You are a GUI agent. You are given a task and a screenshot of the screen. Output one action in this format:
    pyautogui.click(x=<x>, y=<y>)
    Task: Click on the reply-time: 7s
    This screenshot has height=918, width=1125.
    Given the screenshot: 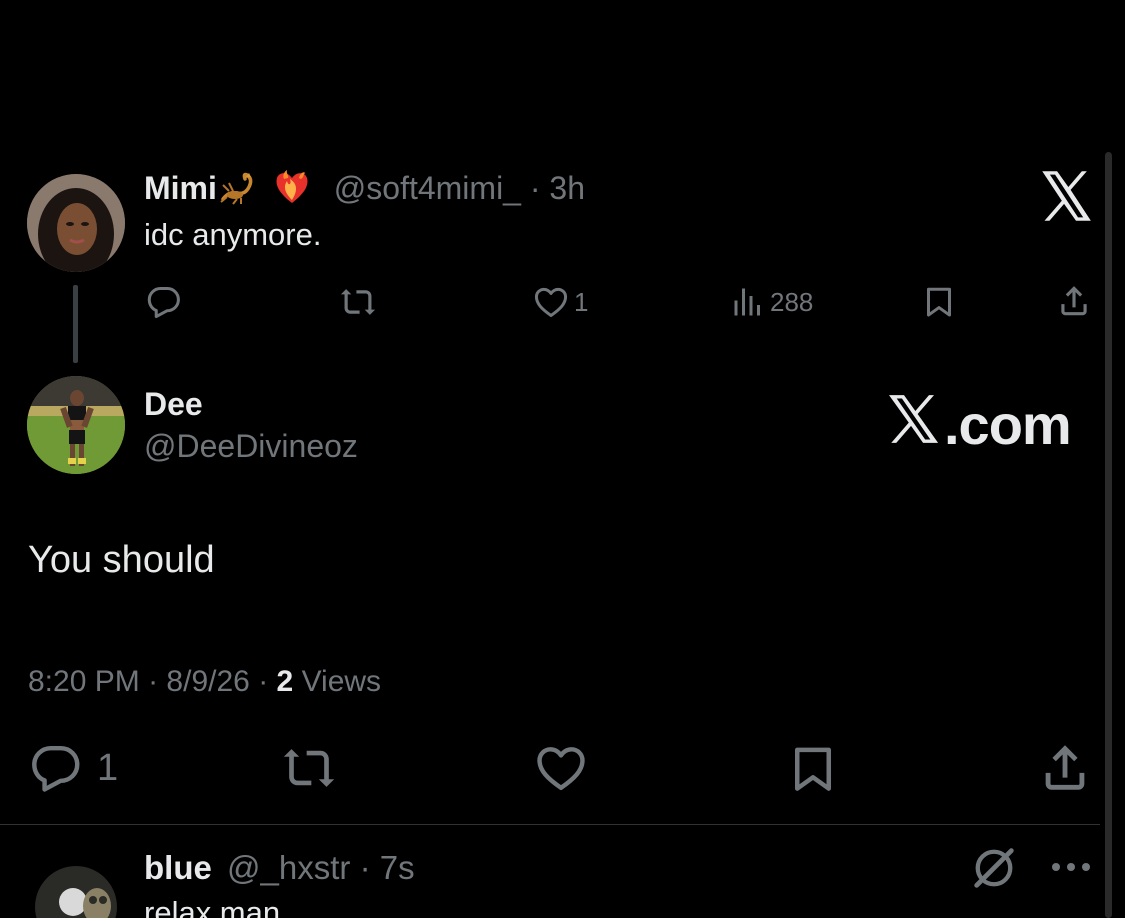 What is the action you would take?
    pyautogui.click(x=397, y=867)
    